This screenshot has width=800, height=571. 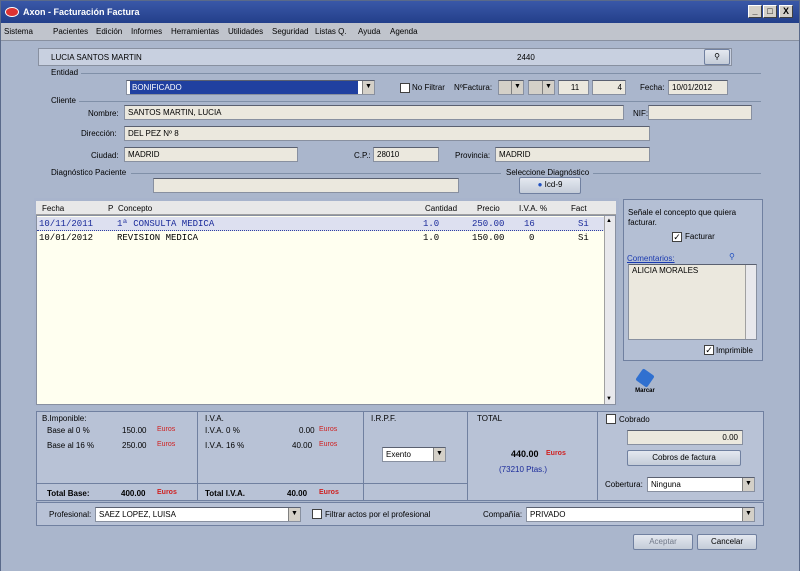 I want to click on menu-listas: Listas Q., so click(x=331, y=31).